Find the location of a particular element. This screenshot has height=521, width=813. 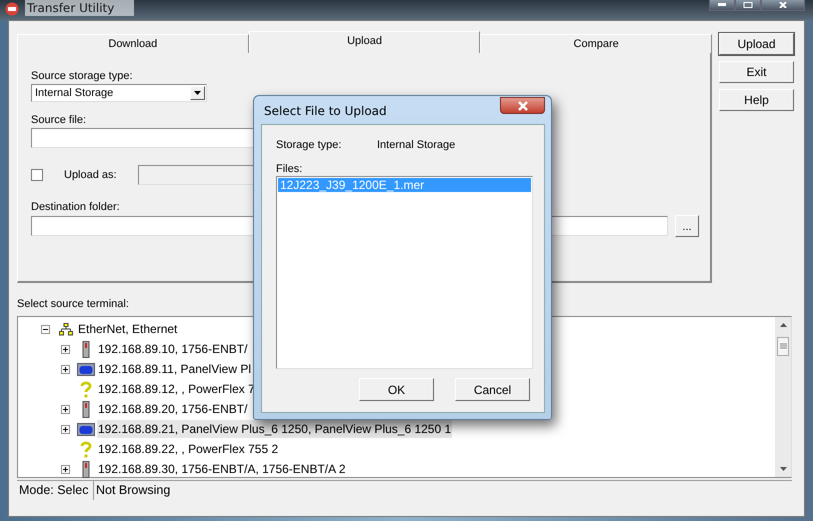

minimize-icon is located at coordinates (722, 5).